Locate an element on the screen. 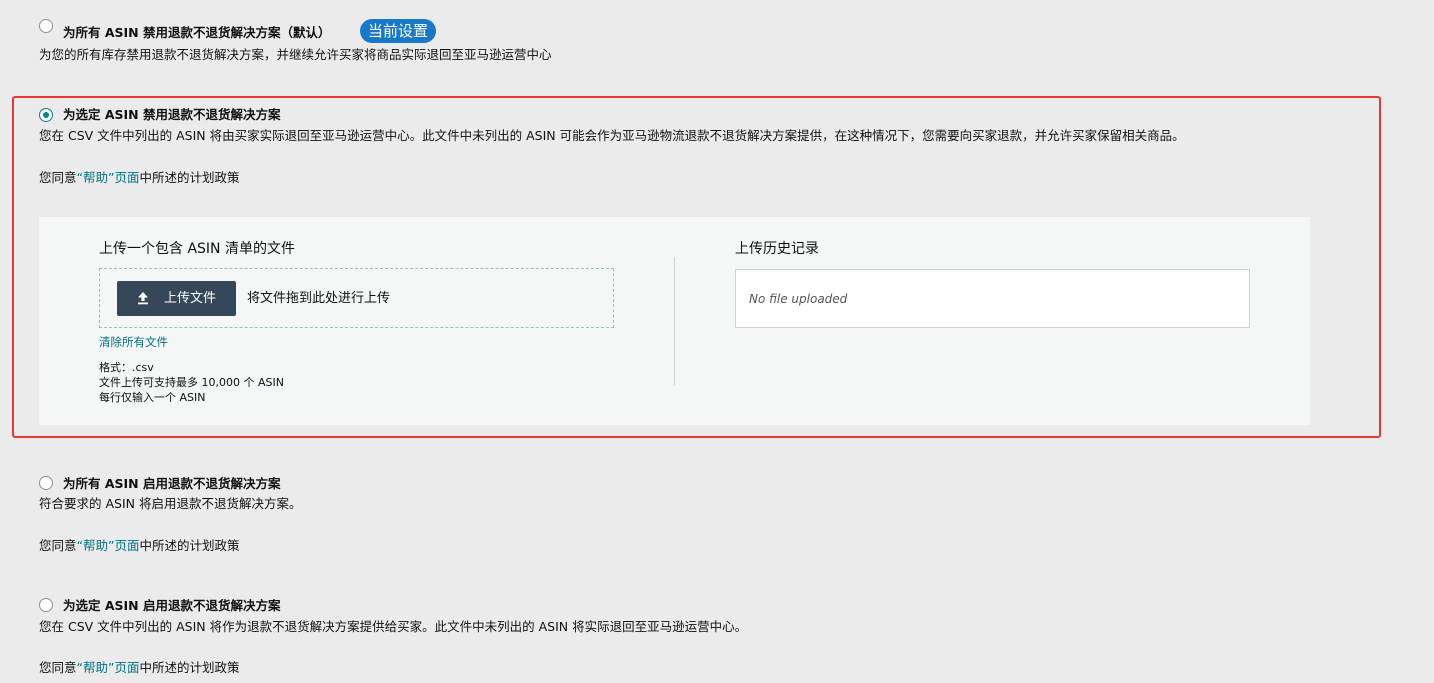 This screenshot has width=1434, height=683. upload-note-per-line: 每行仅输入一个 ASIN is located at coordinates (152, 397).